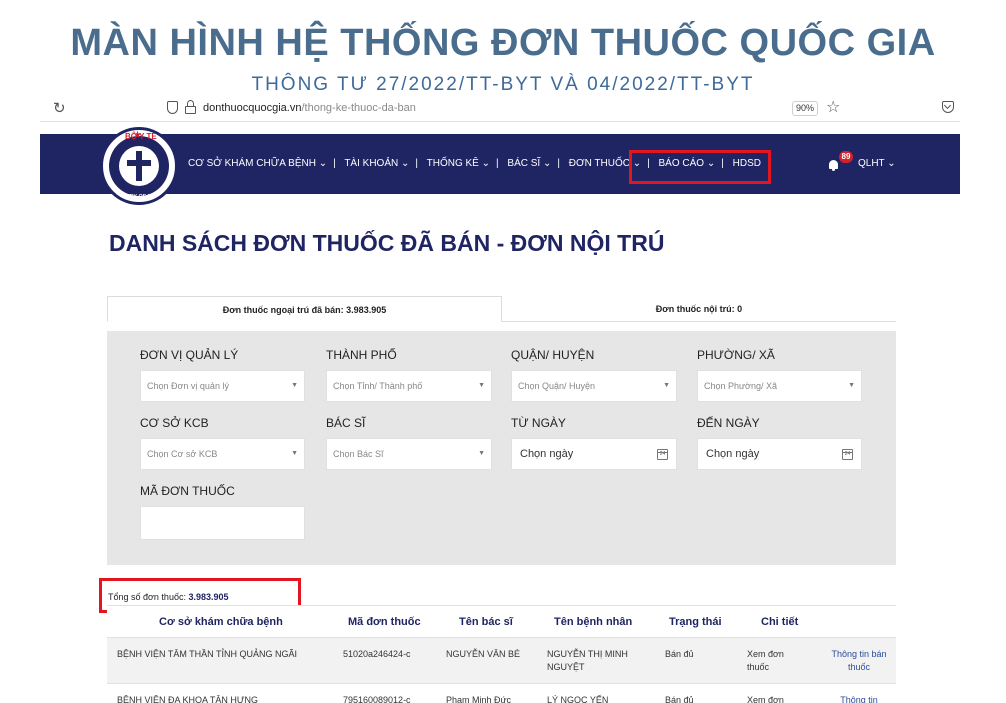 This screenshot has width=1006, height=703. What do you see at coordinates (188, 386) in the screenshot?
I see `select-placeholder: Chọn Đơn vị quản lý` at bounding box center [188, 386].